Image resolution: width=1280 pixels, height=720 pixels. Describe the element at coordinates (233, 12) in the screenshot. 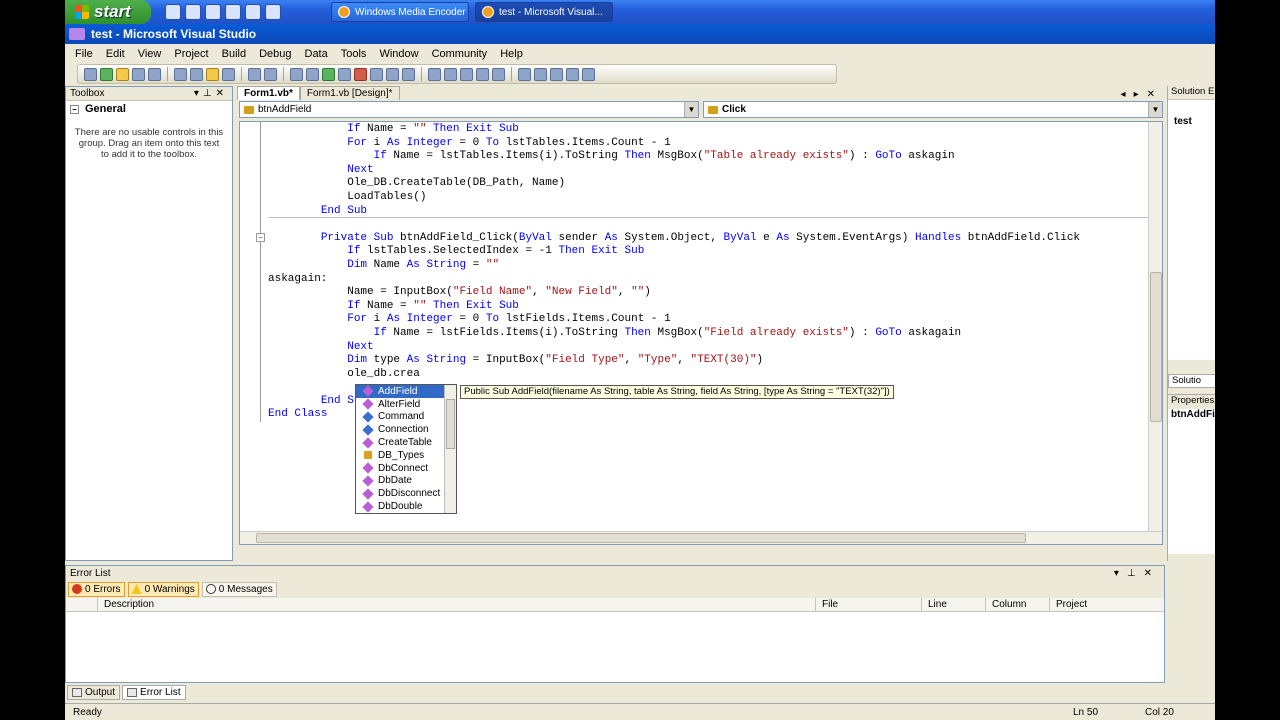

I see `explorer-icon` at that location.